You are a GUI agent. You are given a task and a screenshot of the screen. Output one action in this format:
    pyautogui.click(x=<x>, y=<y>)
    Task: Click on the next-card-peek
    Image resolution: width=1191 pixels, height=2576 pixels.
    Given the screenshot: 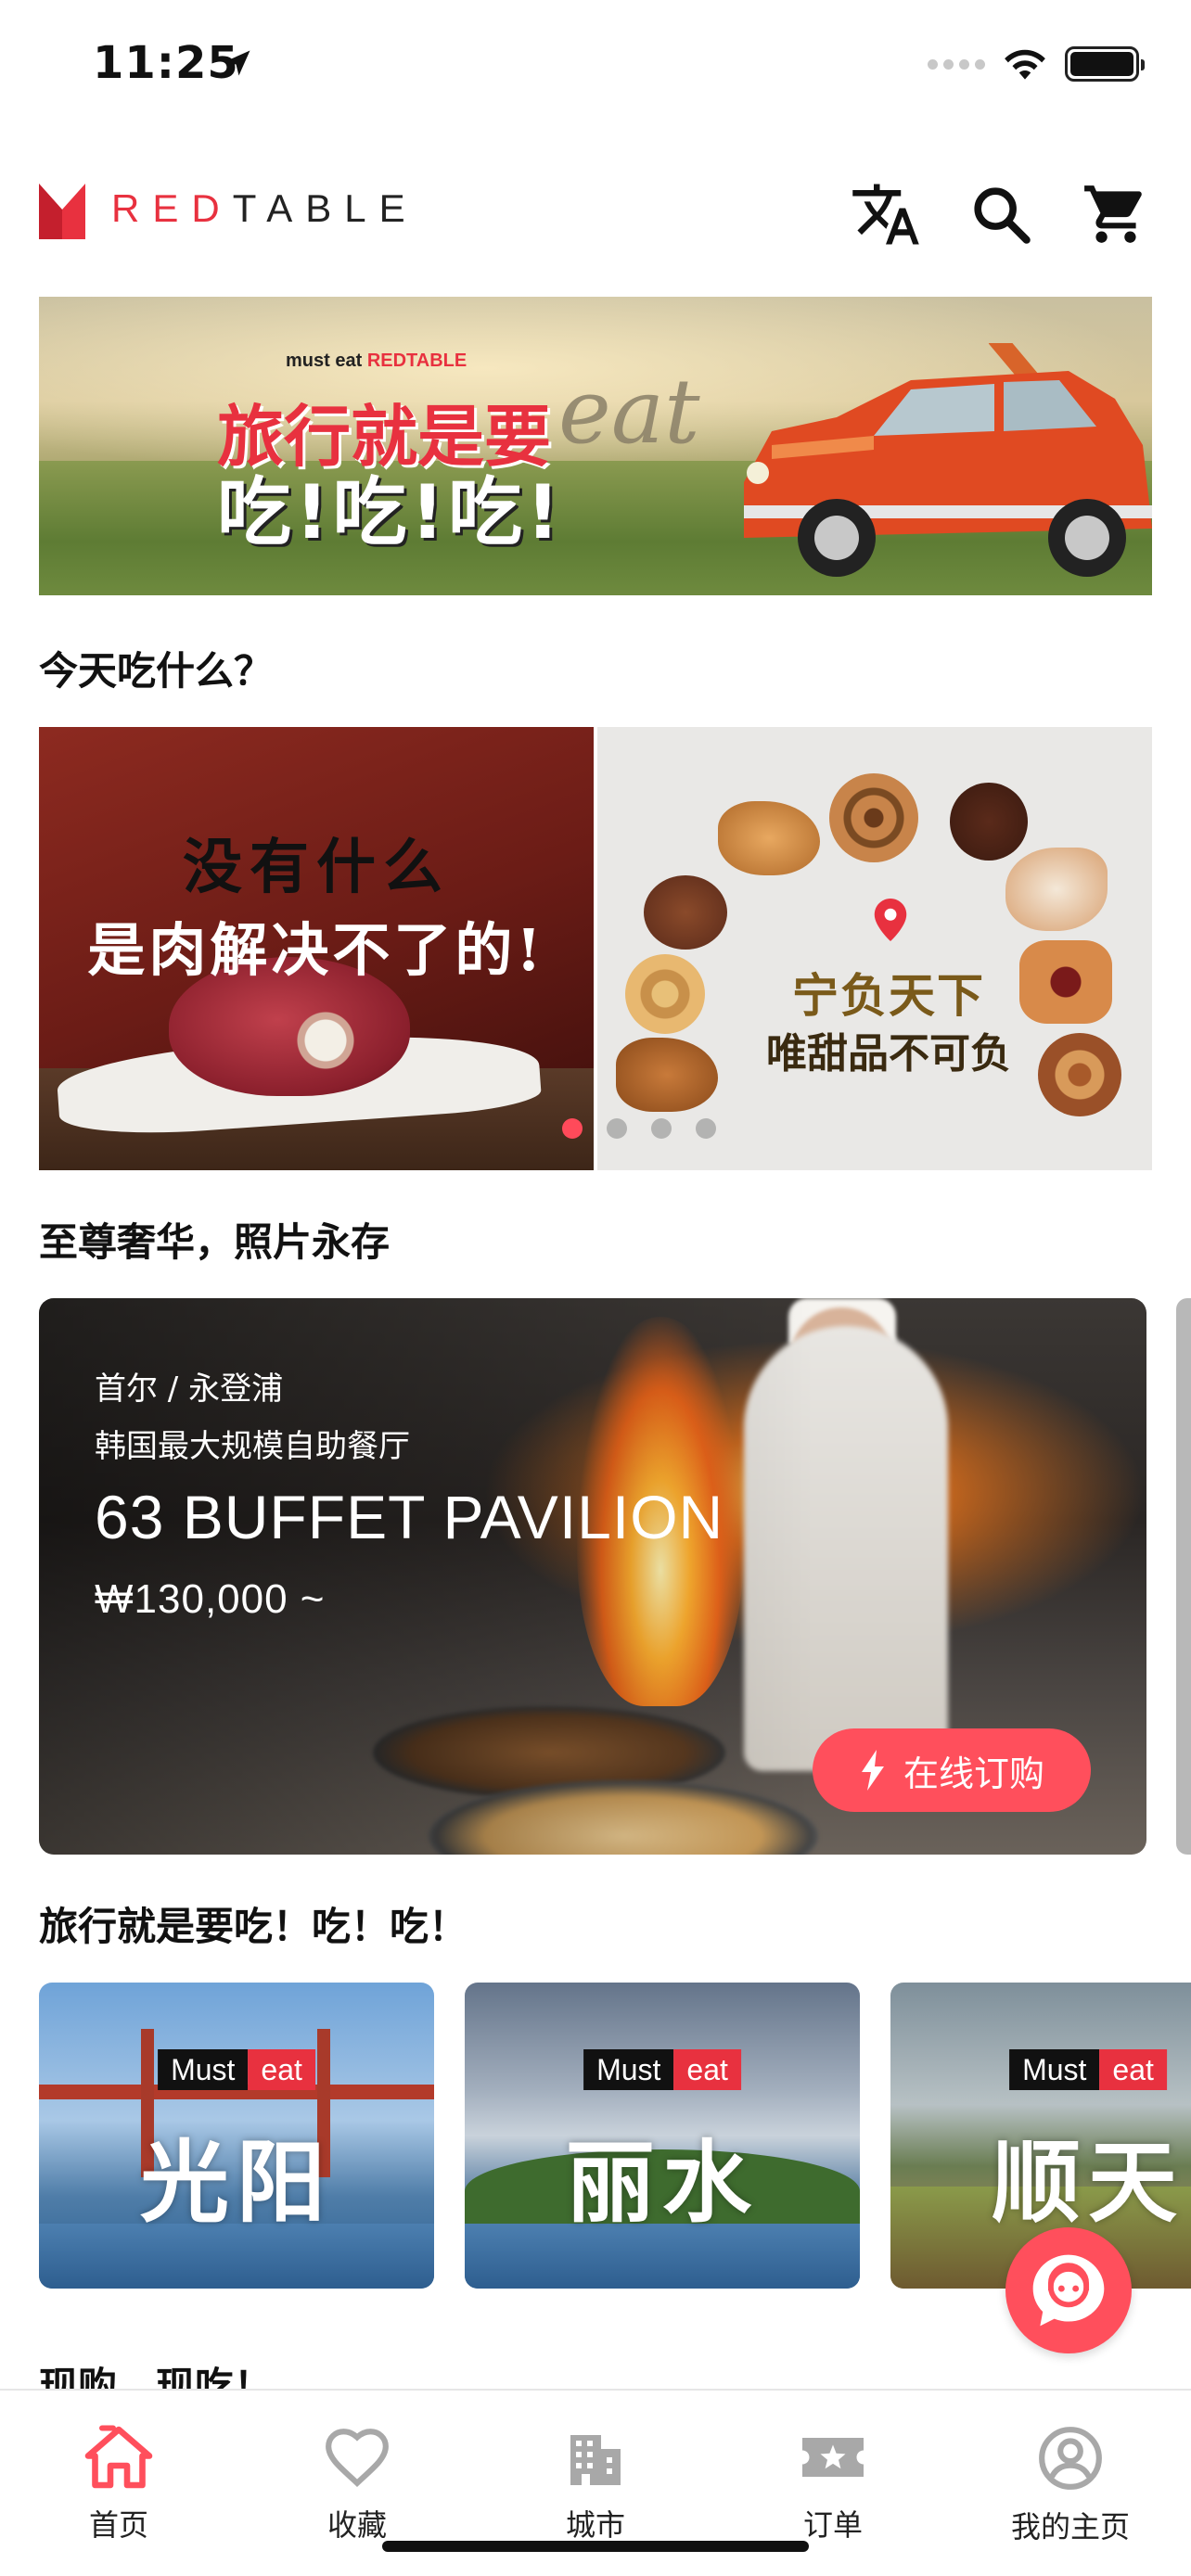 What is the action you would take?
    pyautogui.click(x=1183, y=1577)
    